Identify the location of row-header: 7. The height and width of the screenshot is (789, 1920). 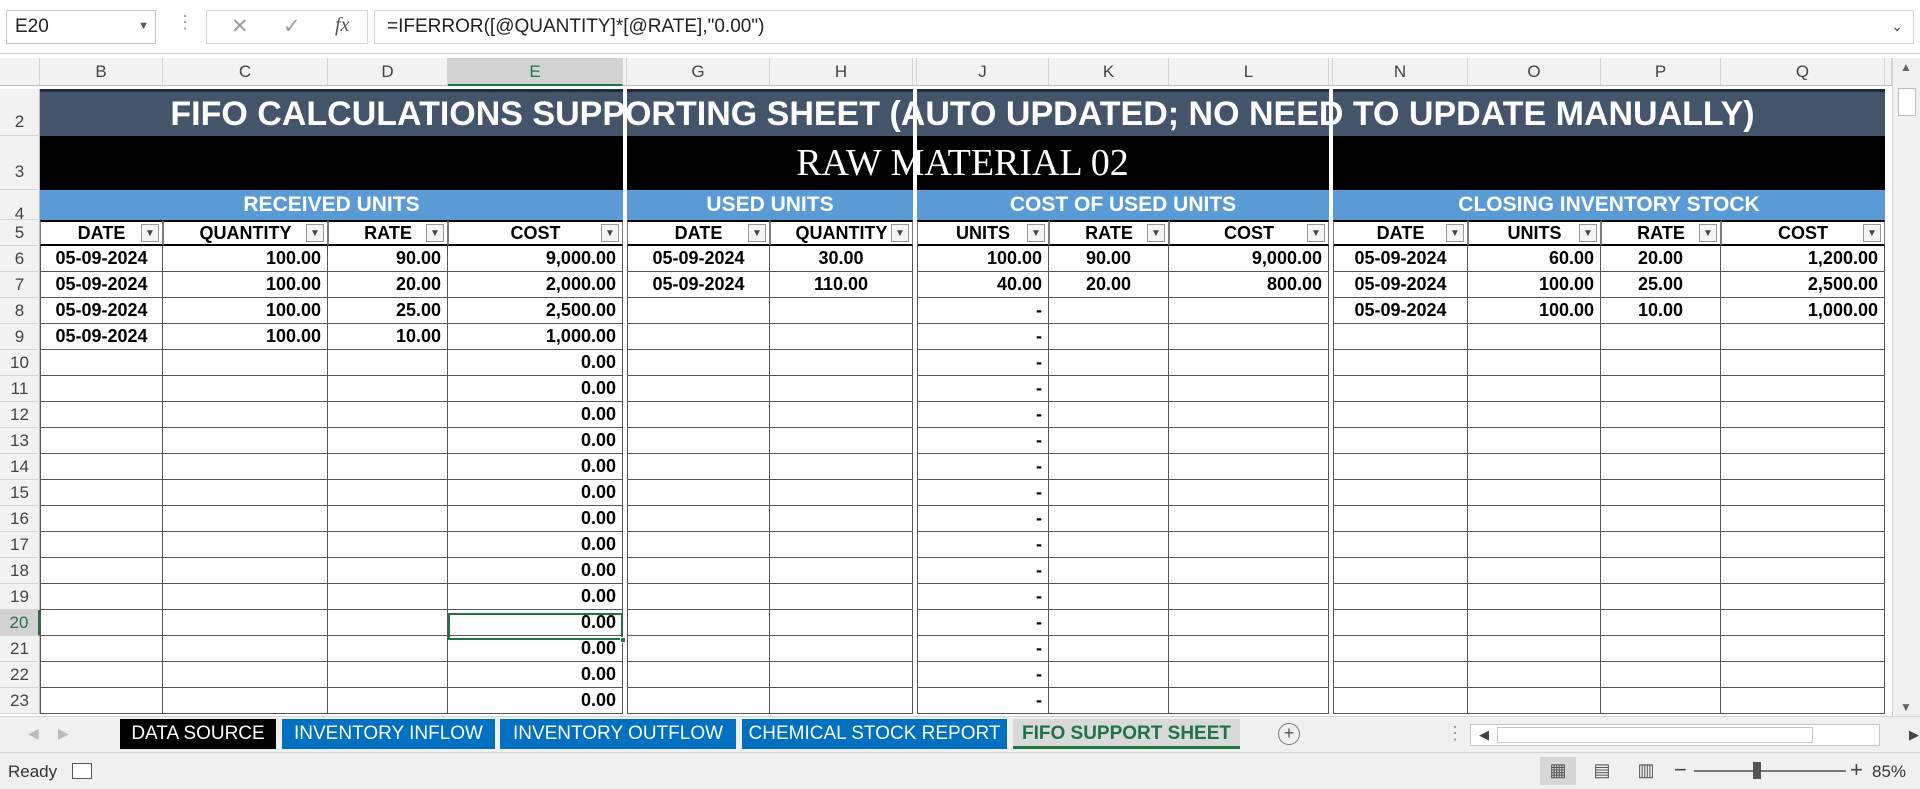
(20, 285).